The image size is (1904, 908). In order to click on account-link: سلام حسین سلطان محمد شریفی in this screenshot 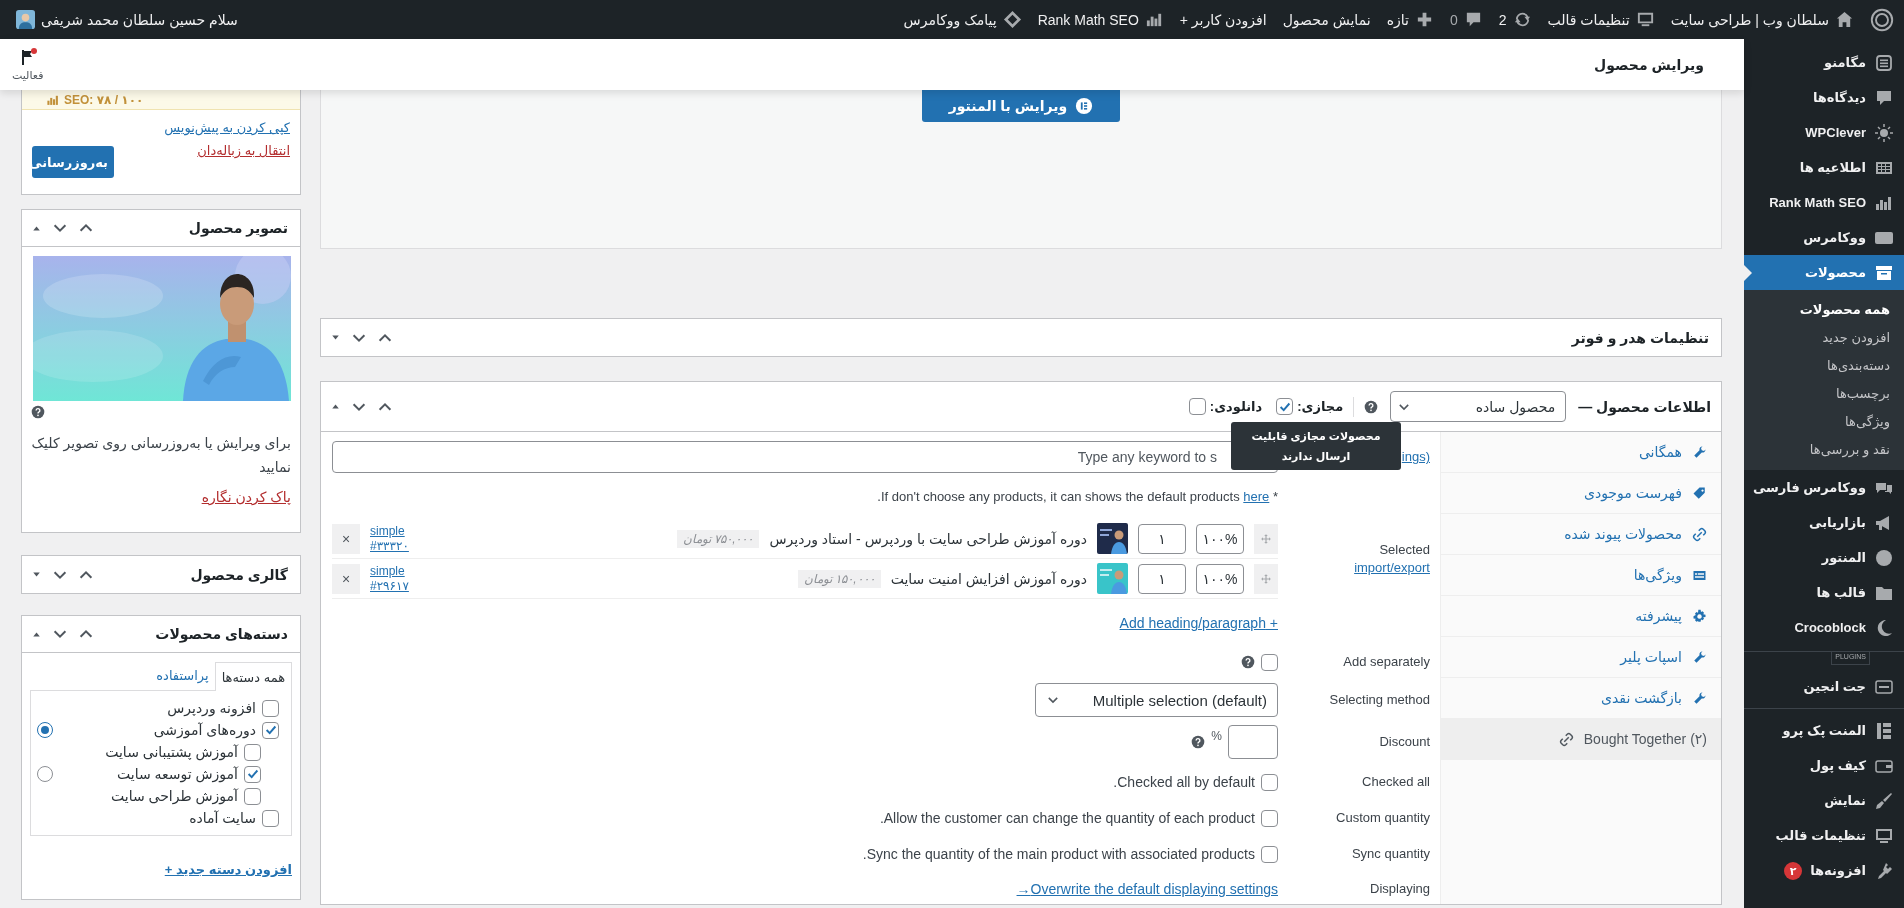, I will do `click(127, 19)`.